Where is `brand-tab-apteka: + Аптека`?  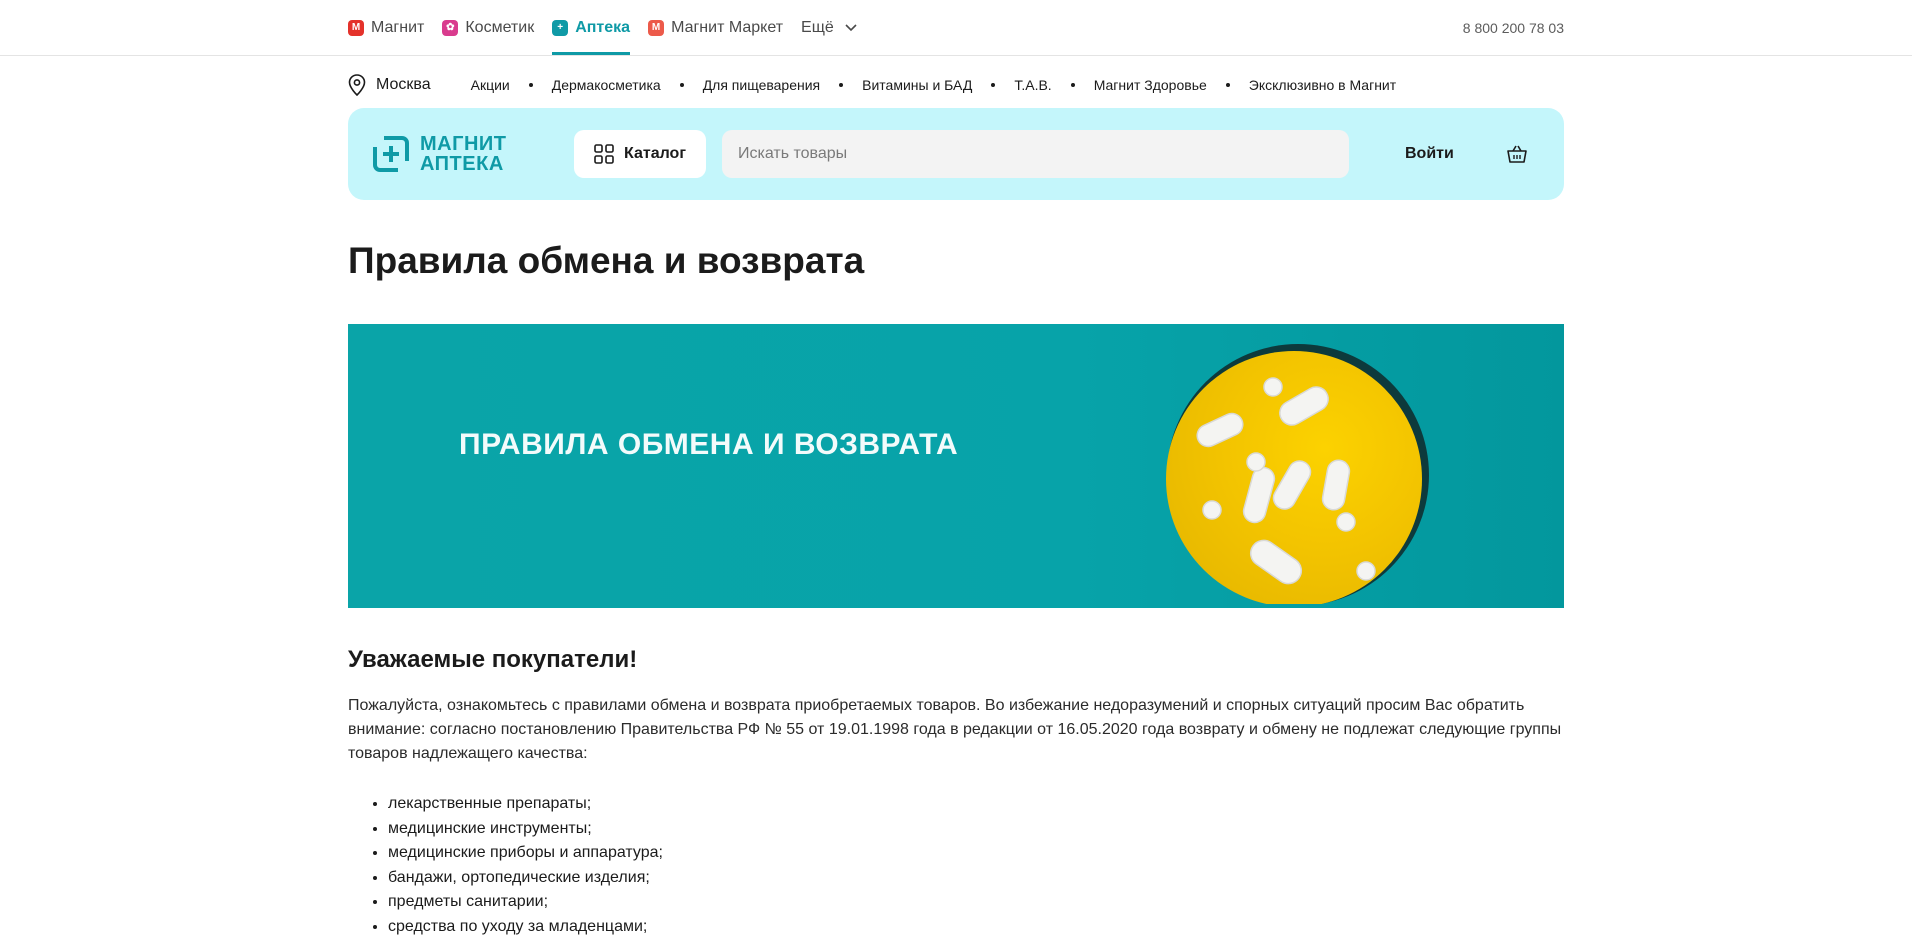 brand-tab-apteka: + Аптека is located at coordinates (591, 27).